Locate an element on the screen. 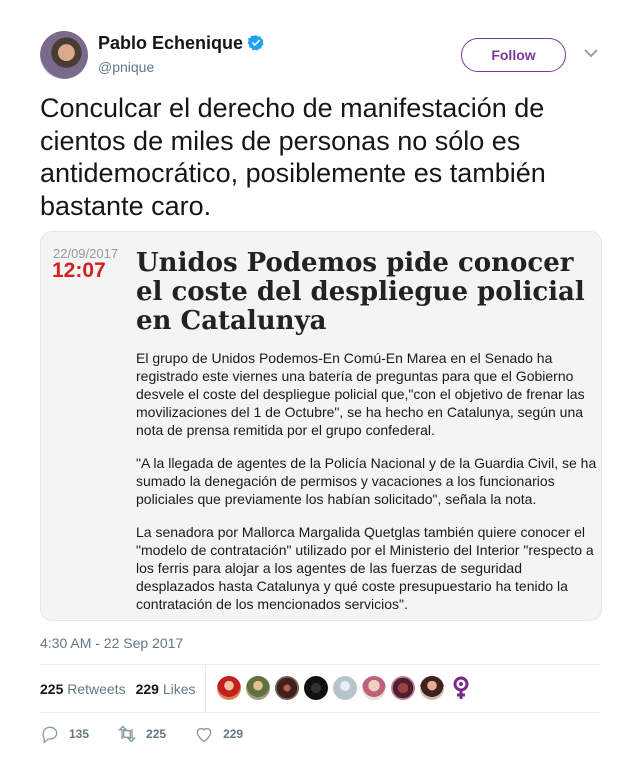  follow-button: Follow is located at coordinates (513, 55).